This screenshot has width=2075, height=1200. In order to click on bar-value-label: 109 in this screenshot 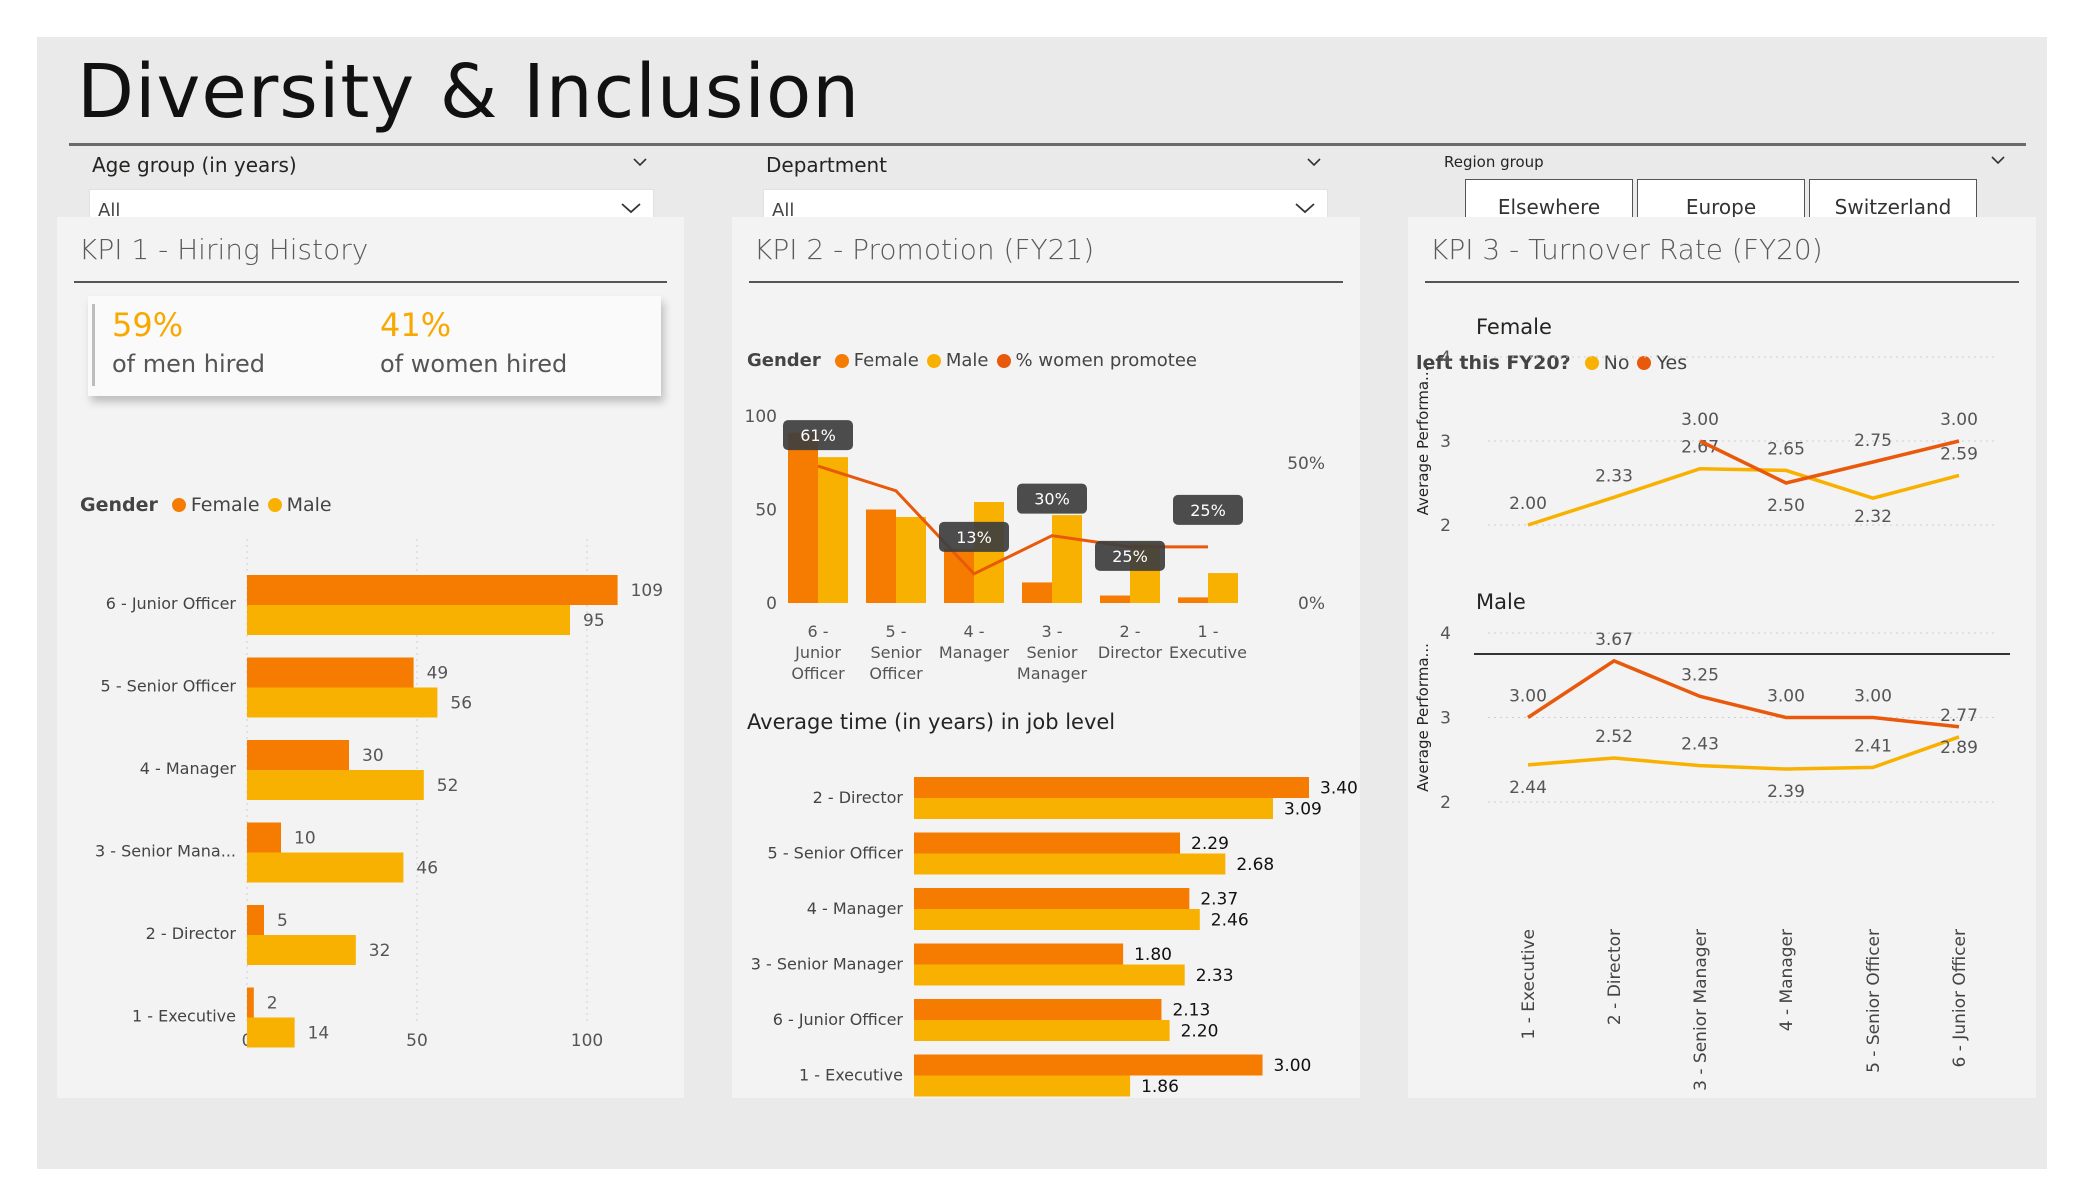, I will do `click(647, 591)`.